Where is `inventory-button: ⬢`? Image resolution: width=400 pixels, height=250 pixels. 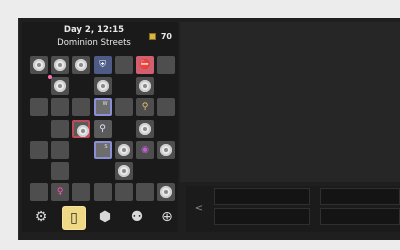
inventory-button: ⬢ is located at coordinates (105, 217).